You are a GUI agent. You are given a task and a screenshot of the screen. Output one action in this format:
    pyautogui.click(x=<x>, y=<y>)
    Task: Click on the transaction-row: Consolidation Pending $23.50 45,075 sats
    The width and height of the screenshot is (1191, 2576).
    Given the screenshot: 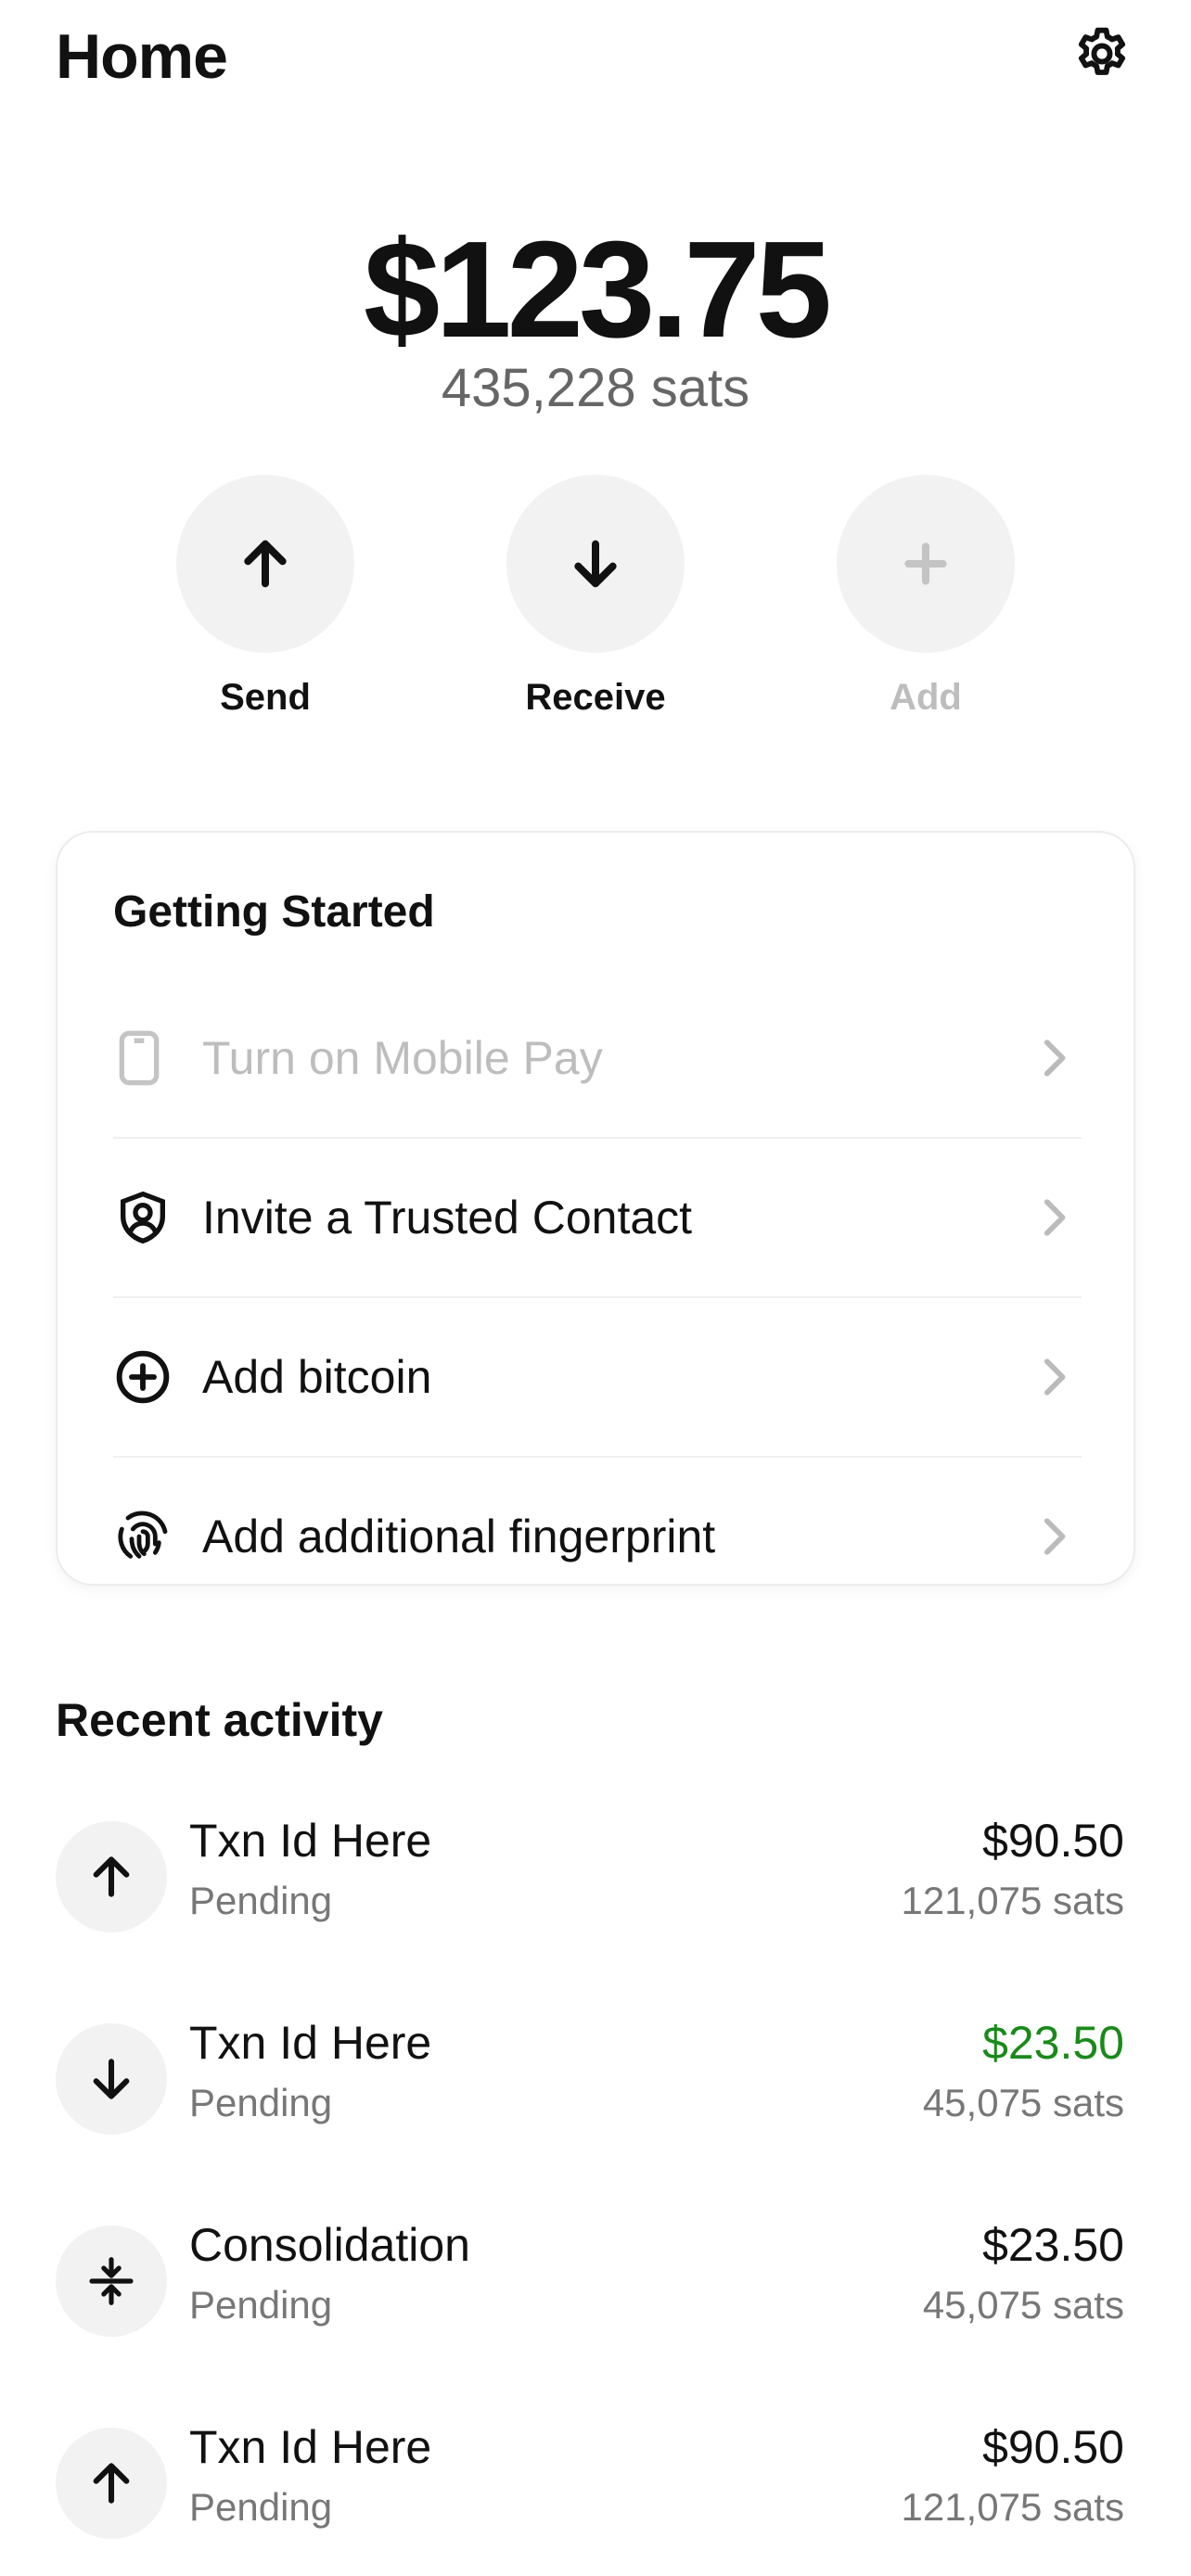 What is the action you would take?
    pyautogui.click(x=590, y=2283)
    